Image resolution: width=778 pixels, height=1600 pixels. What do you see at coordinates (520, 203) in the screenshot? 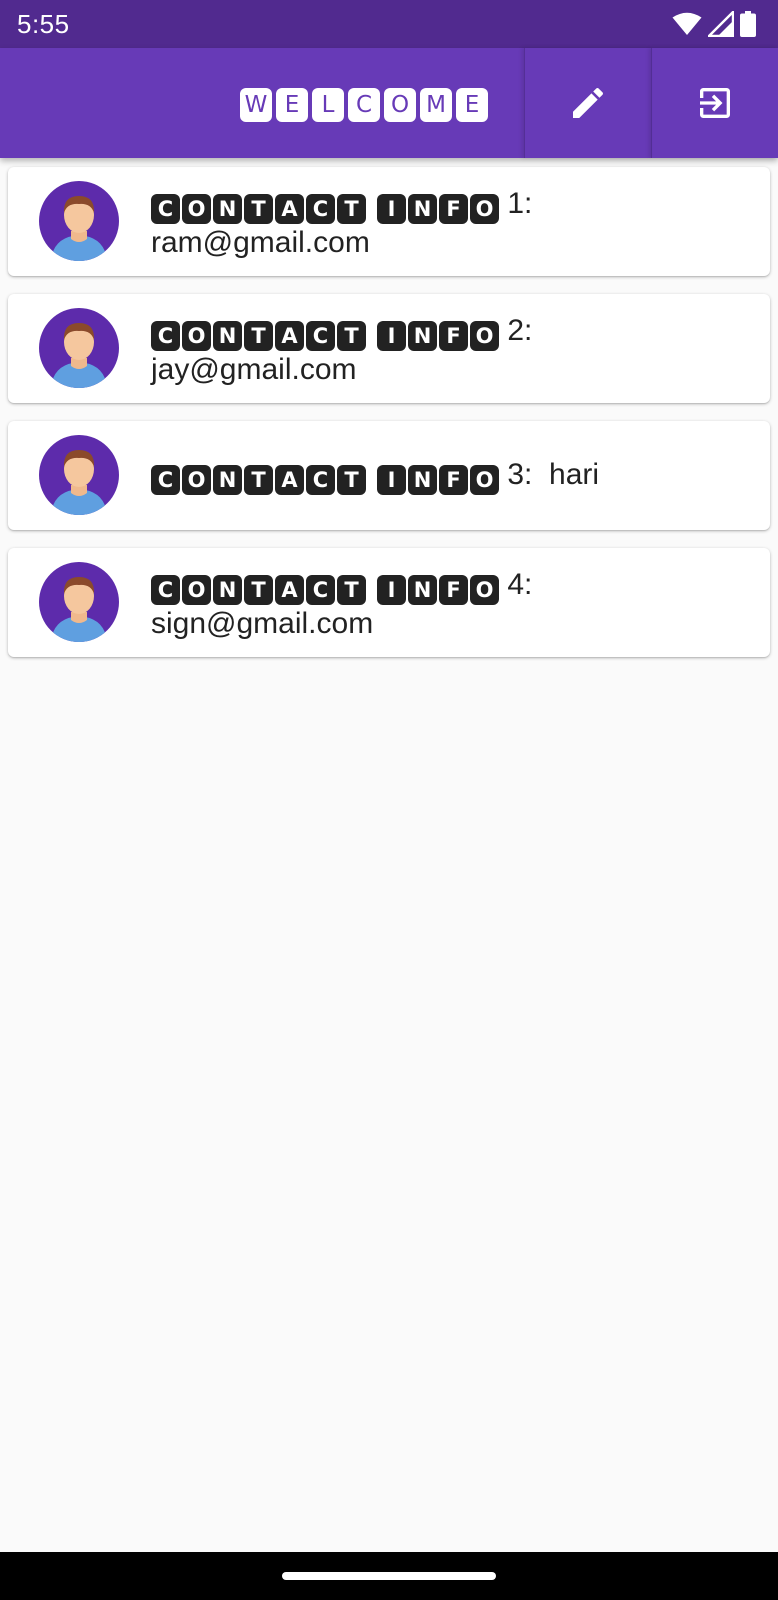
I see `contact-index: 1:` at bounding box center [520, 203].